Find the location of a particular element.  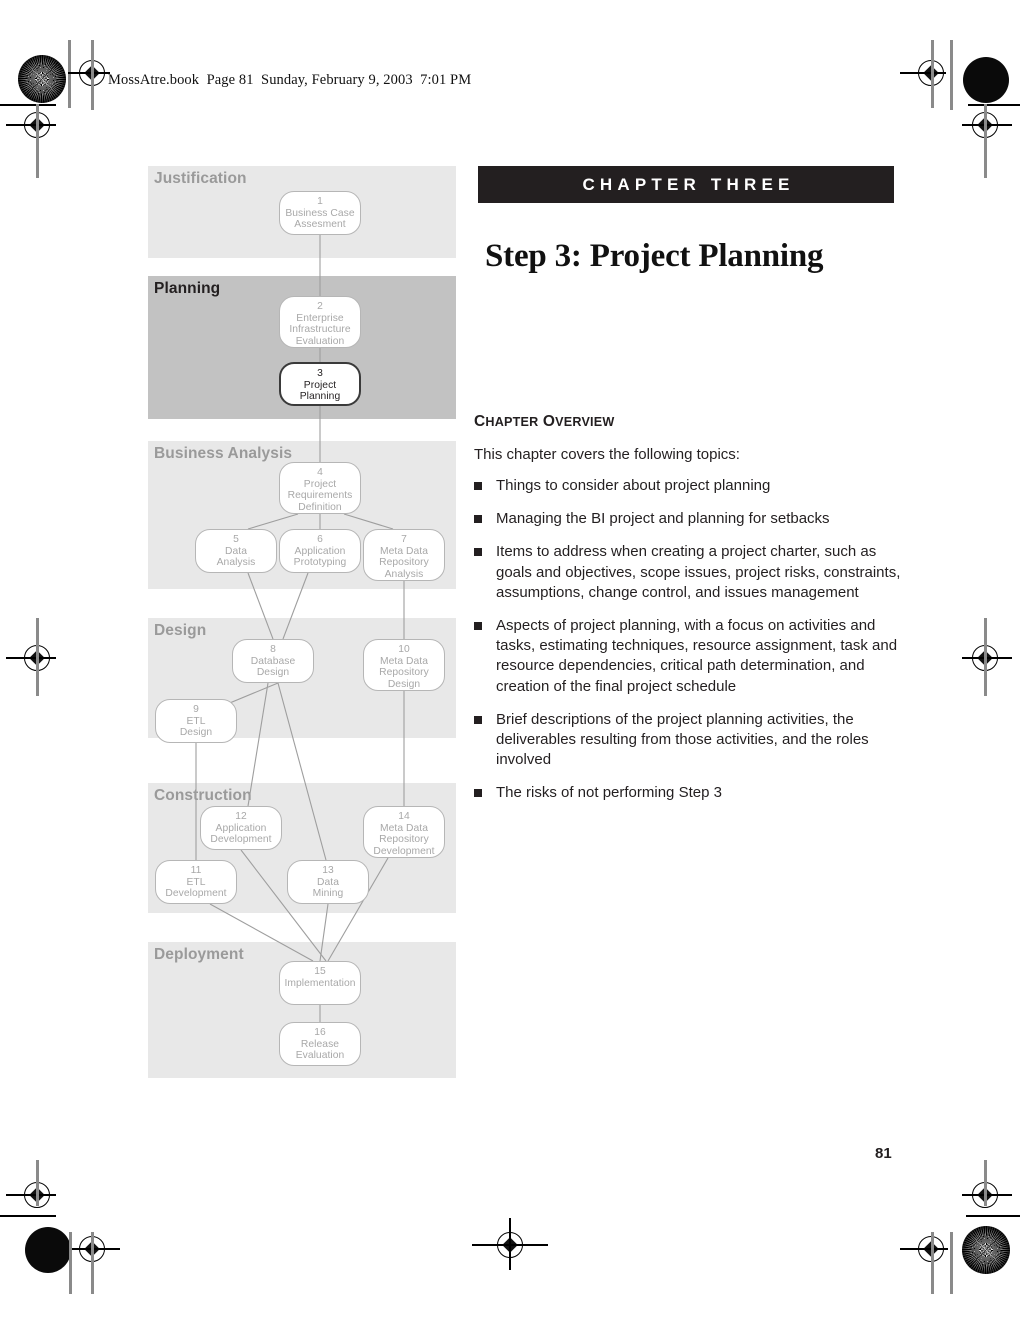

chapter-banner-label: CHAPTER THREE is located at coordinates (688, 184).